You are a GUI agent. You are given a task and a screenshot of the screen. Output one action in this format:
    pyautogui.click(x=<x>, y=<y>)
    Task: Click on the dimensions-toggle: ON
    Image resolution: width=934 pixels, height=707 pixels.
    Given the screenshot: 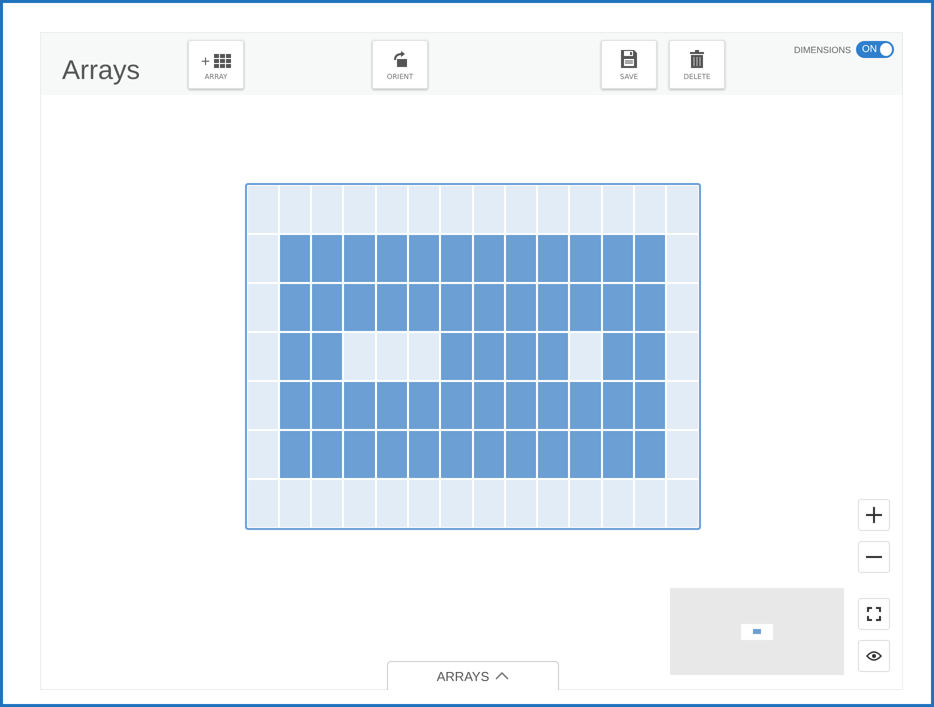 What is the action you would take?
    pyautogui.click(x=875, y=49)
    